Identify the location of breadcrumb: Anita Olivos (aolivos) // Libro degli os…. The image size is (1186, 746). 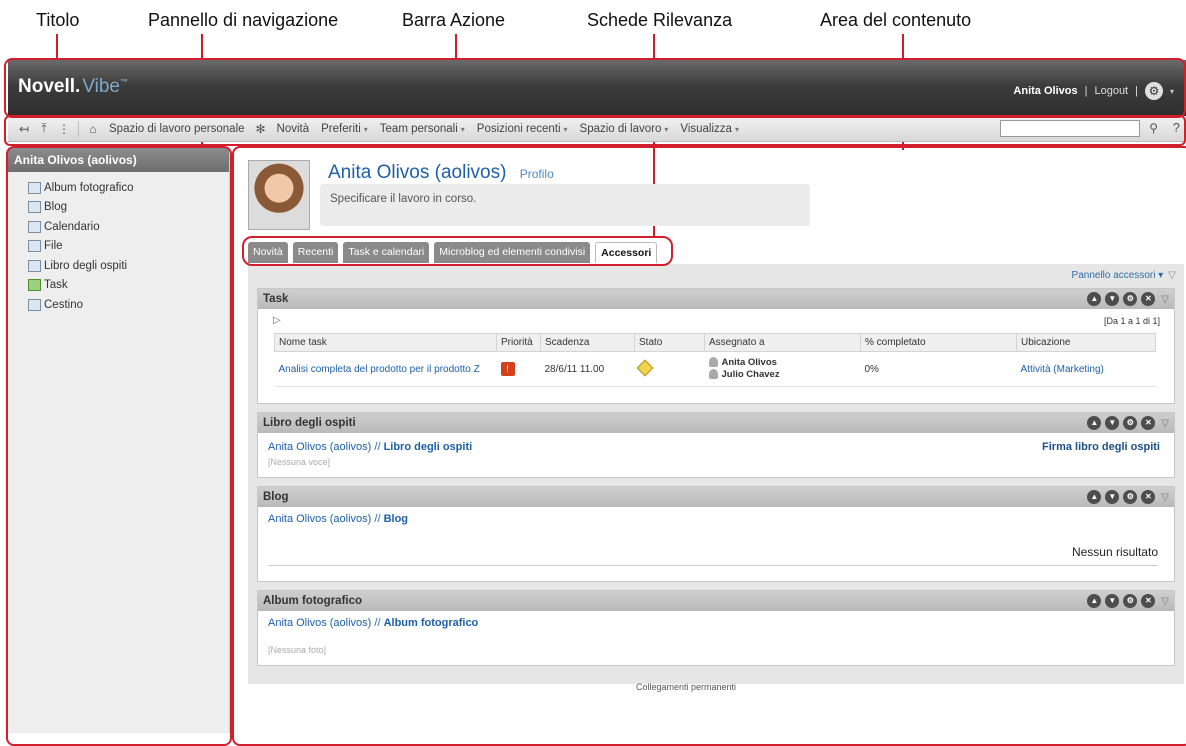
(370, 447).